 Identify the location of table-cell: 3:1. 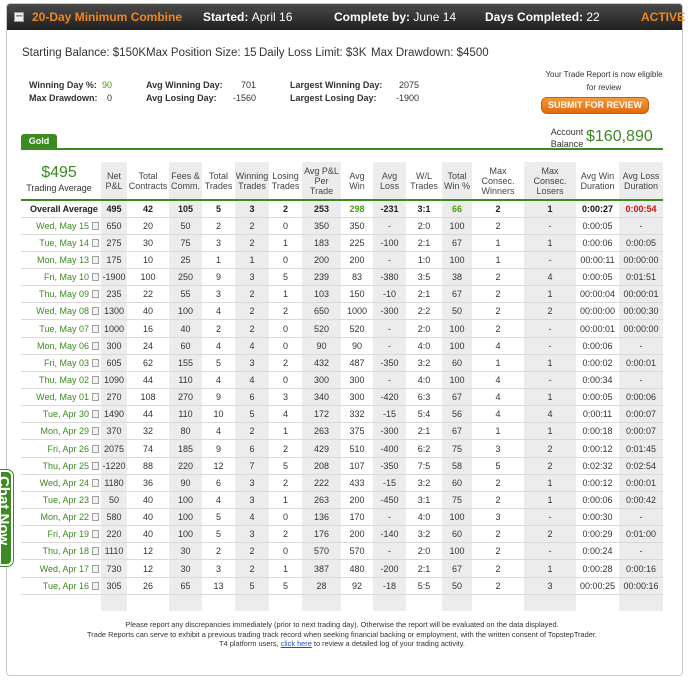
(424, 208).